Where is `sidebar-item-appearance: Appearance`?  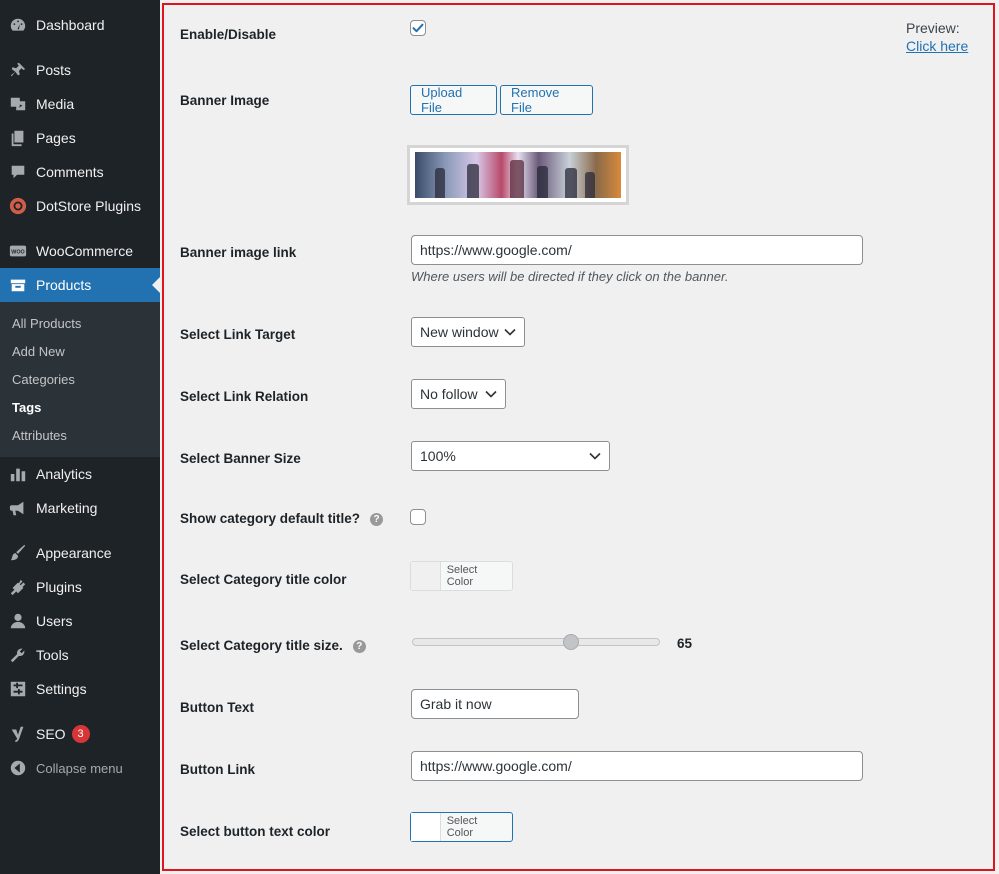
sidebar-item-appearance: Appearance is located at coordinates (80, 553).